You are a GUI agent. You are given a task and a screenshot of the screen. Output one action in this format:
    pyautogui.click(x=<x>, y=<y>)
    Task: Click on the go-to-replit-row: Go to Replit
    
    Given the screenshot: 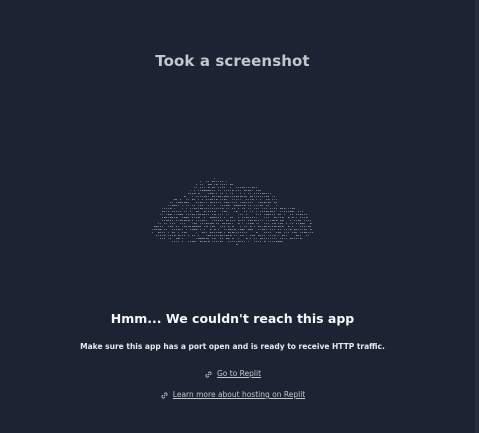 What is the action you would take?
    pyautogui.click(x=232, y=374)
    